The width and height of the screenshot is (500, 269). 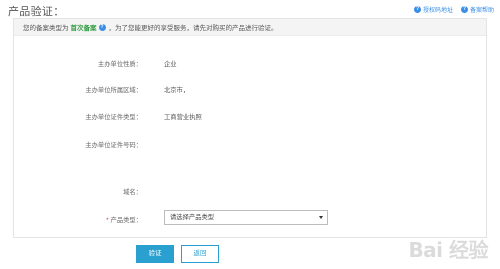 What do you see at coordinates (246, 217) in the screenshot?
I see `product-type-select: 请选择产品类型` at bounding box center [246, 217].